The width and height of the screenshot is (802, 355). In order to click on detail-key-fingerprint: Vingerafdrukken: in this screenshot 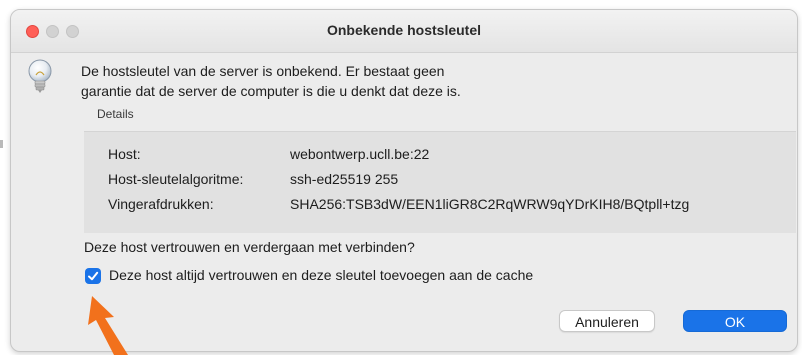, I will do `click(161, 204)`.